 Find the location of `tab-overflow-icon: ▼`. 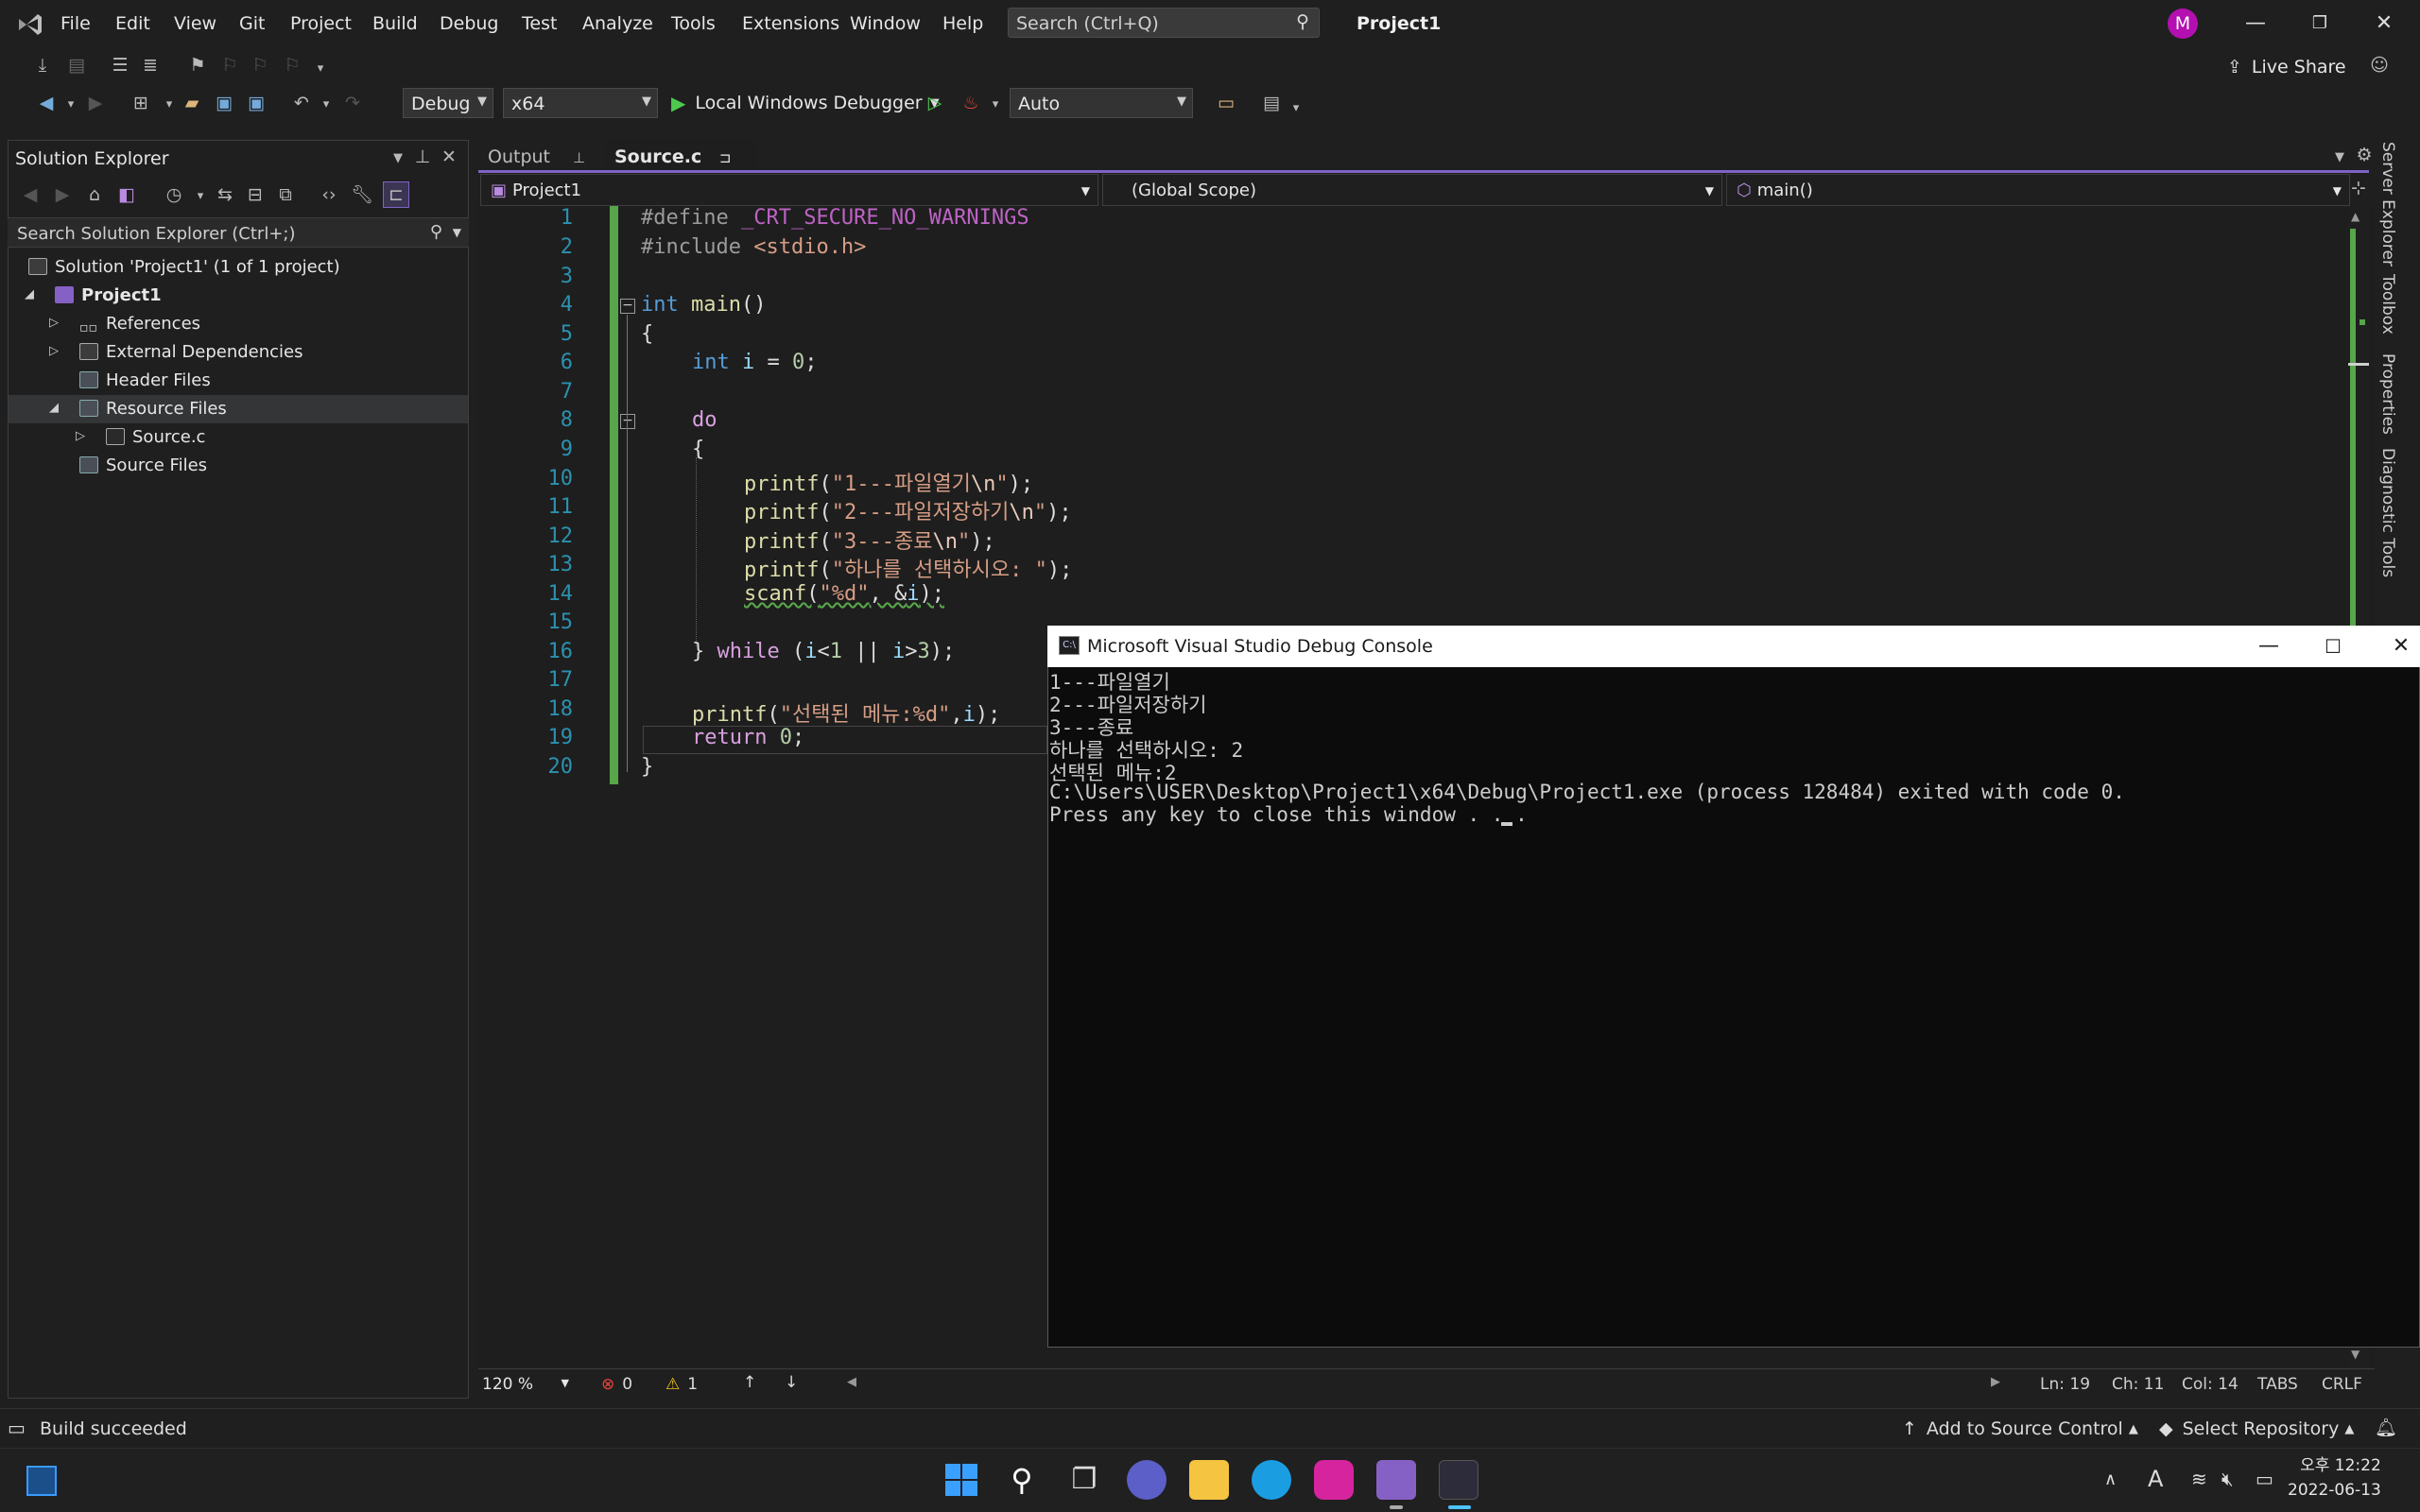

tab-overflow-icon: ▼ is located at coordinates (2339, 157).